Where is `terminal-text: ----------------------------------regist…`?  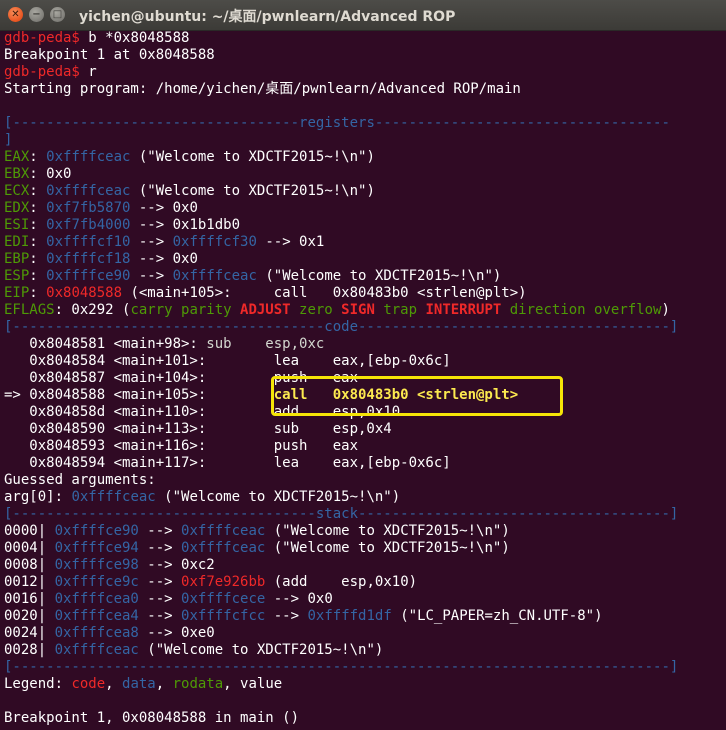 terminal-text: ----------------------------------regist… is located at coordinates (341, 123).